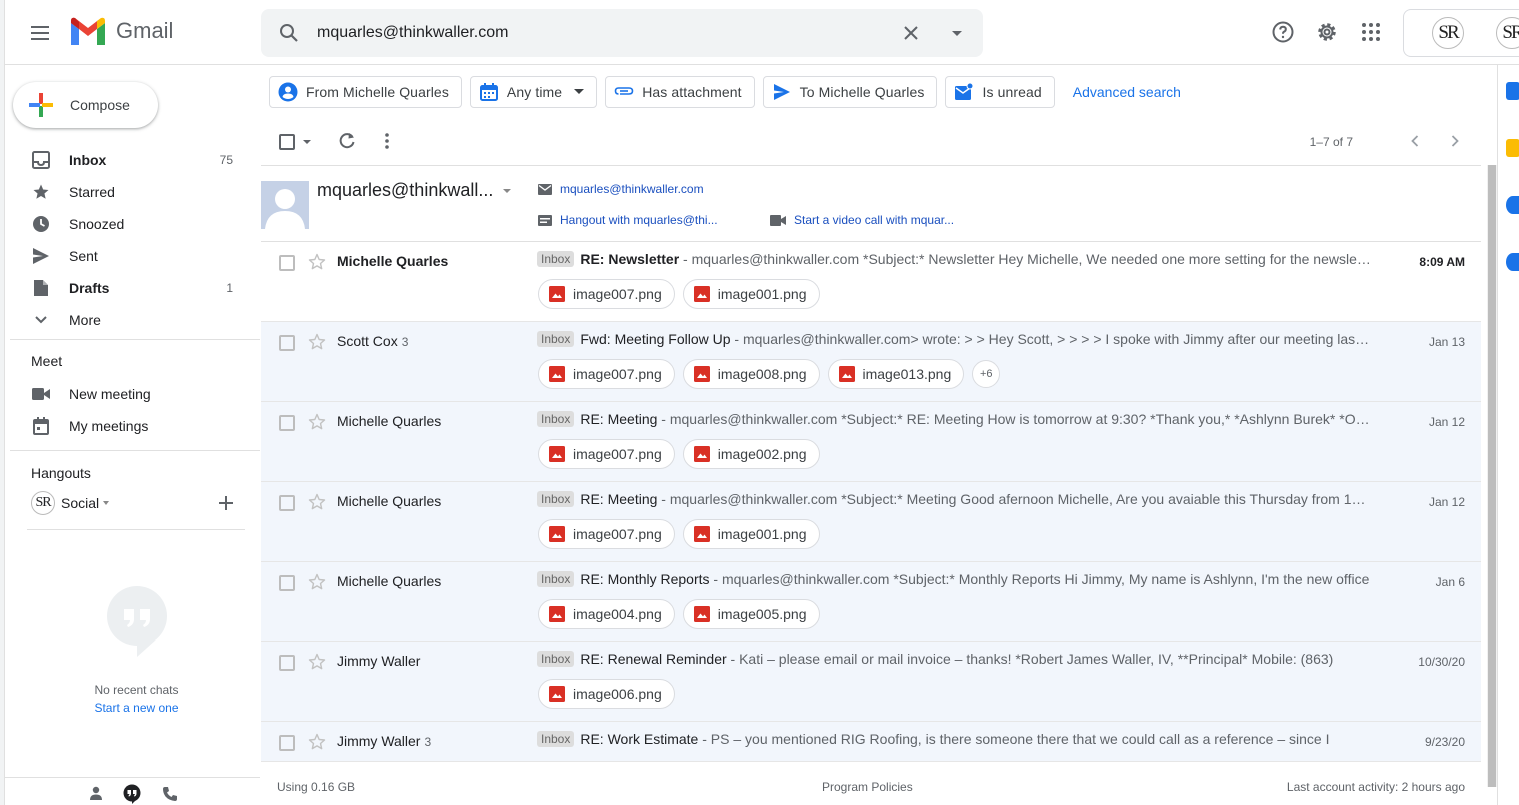  I want to click on attachment-chip: image004.png, so click(606, 614).